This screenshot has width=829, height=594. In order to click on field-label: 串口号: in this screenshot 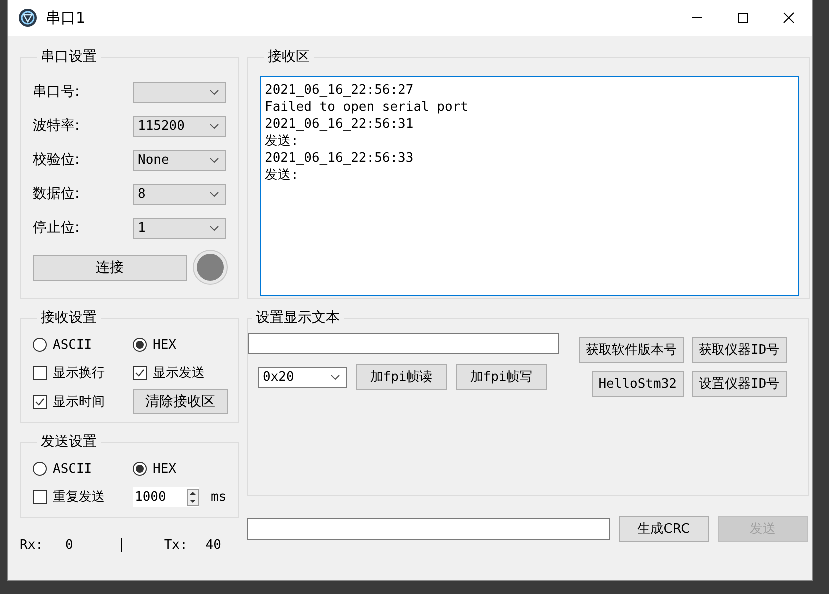, I will do `click(57, 92)`.